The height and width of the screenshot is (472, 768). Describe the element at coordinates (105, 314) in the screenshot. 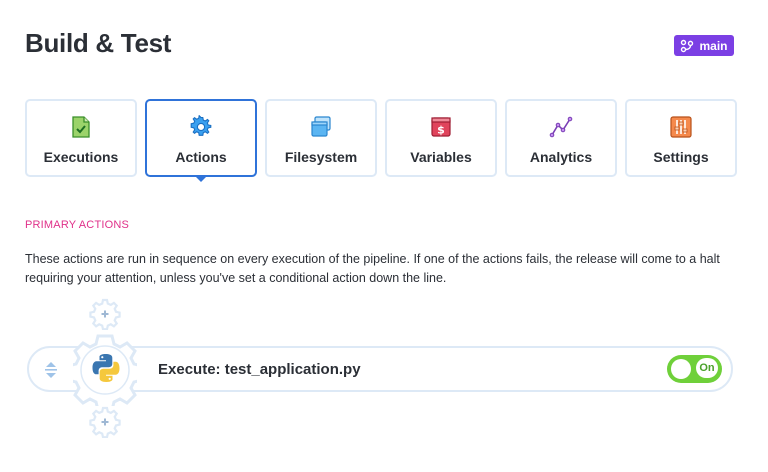

I see `add-action-above-button` at that location.